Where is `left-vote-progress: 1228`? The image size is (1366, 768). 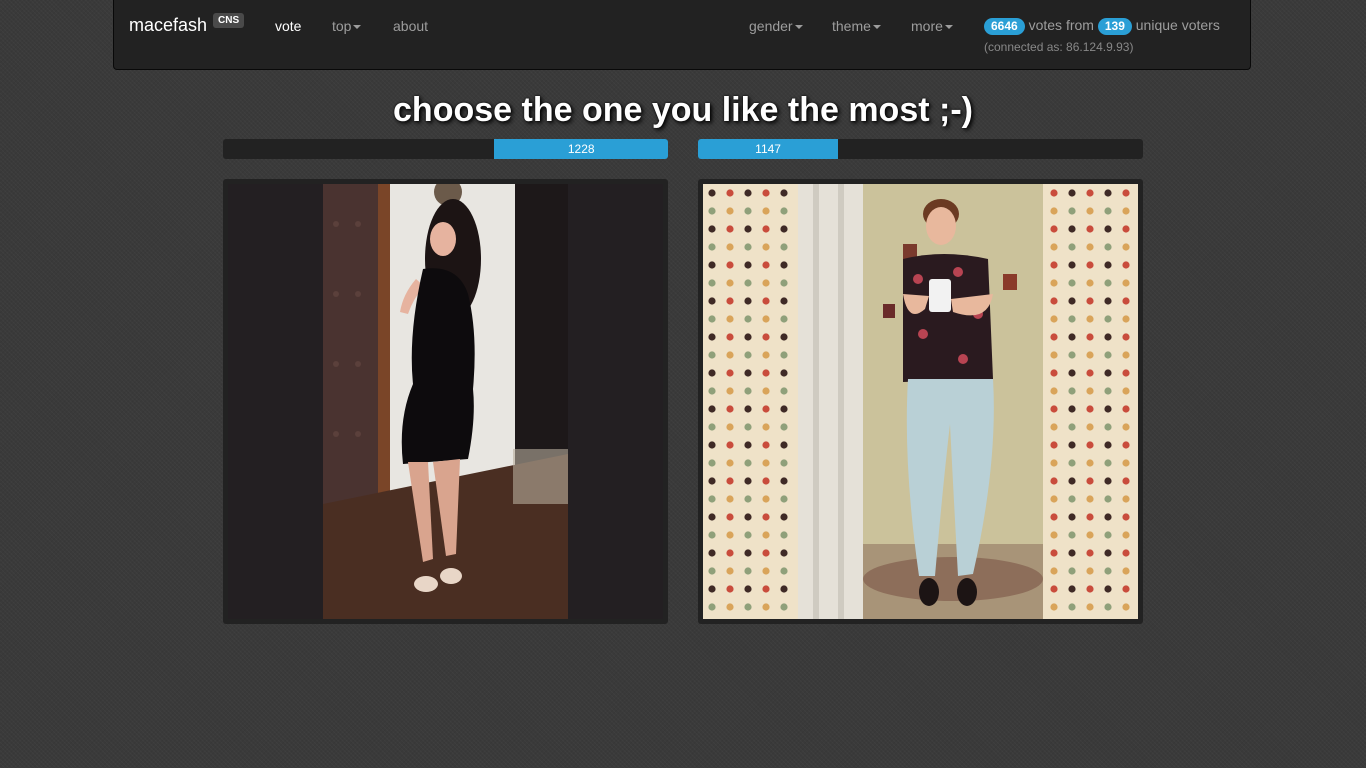 left-vote-progress: 1228 is located at coordinates (445, 149).